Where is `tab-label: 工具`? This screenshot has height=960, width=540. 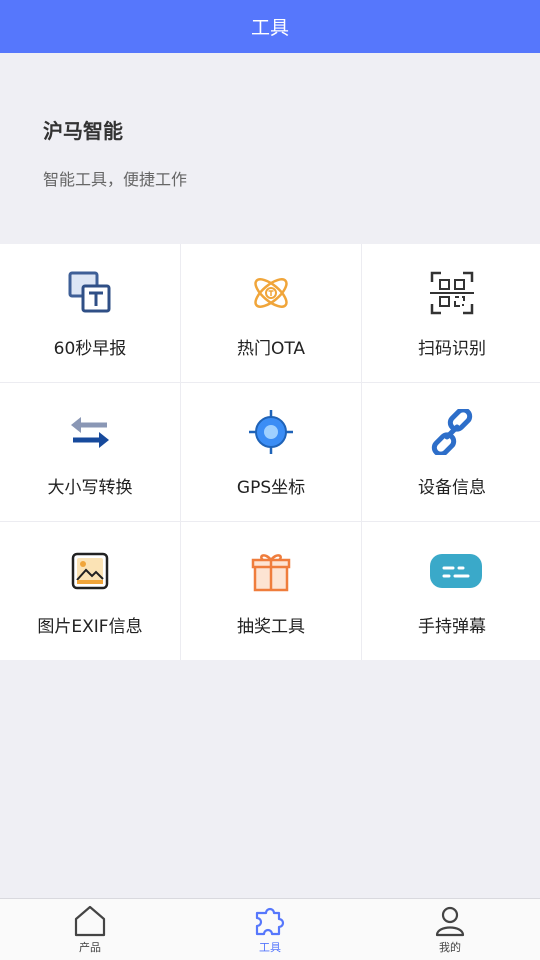 tab-label: 工具 is located at coordinates (270, 947).